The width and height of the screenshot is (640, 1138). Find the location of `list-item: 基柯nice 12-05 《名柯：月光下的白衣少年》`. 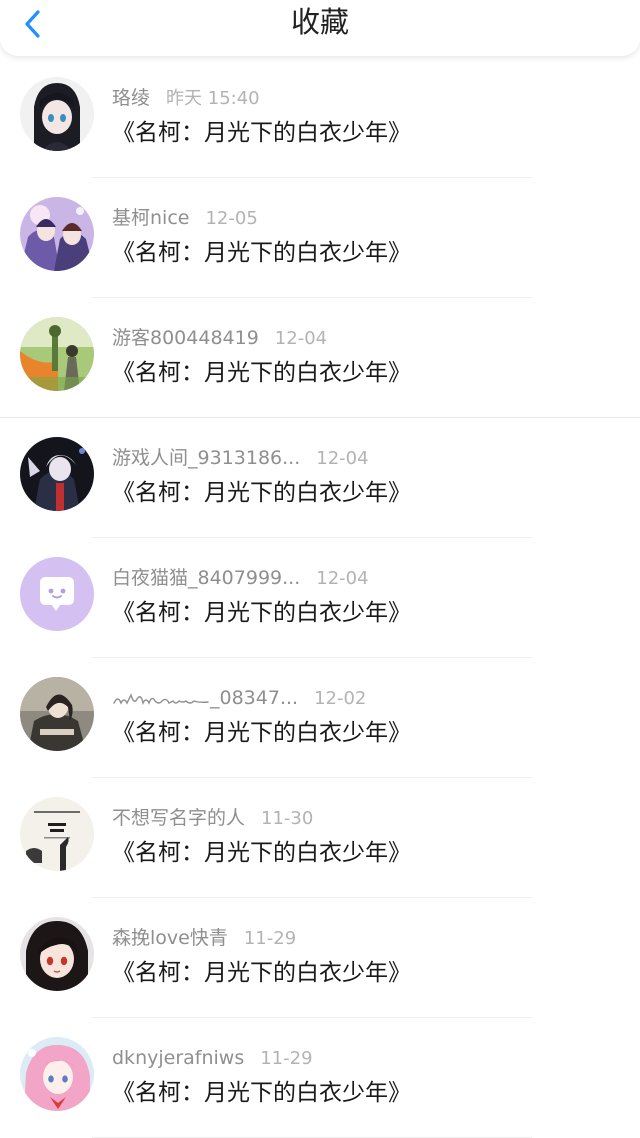

list-item: 基柯nice 12-05 《名柯：月光下的白衣少年》 is located at coordinates (320, 238).